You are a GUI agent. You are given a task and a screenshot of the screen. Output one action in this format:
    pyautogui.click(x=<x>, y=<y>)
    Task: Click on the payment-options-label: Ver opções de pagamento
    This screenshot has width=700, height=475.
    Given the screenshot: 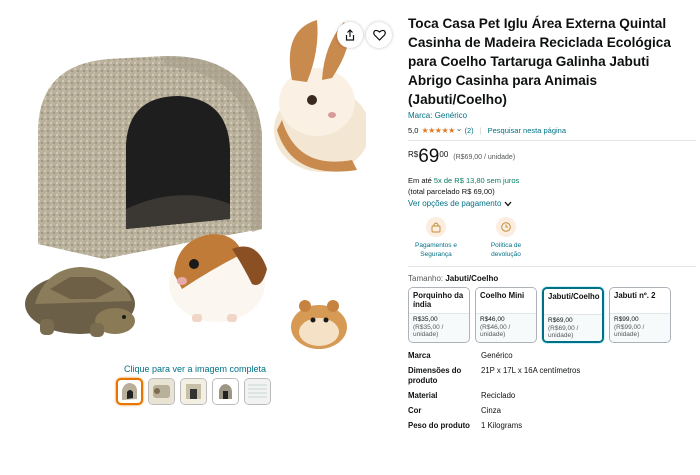 What is the action you would take?
    pyautogui.click(x=455, y=203)
    